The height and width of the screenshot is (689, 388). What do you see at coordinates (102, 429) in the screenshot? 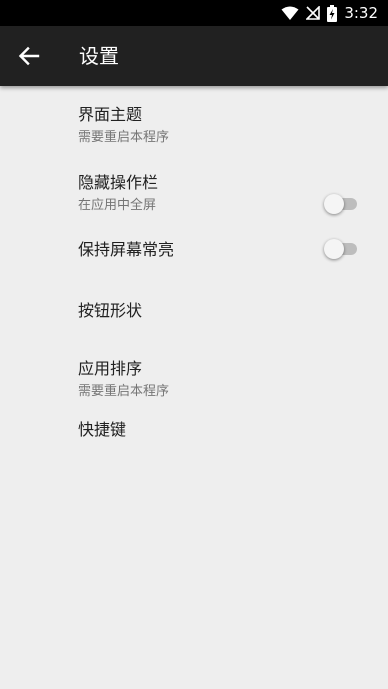
I see `setting-shortcuts-title: 快捷键` at bounding box center [102, 429].